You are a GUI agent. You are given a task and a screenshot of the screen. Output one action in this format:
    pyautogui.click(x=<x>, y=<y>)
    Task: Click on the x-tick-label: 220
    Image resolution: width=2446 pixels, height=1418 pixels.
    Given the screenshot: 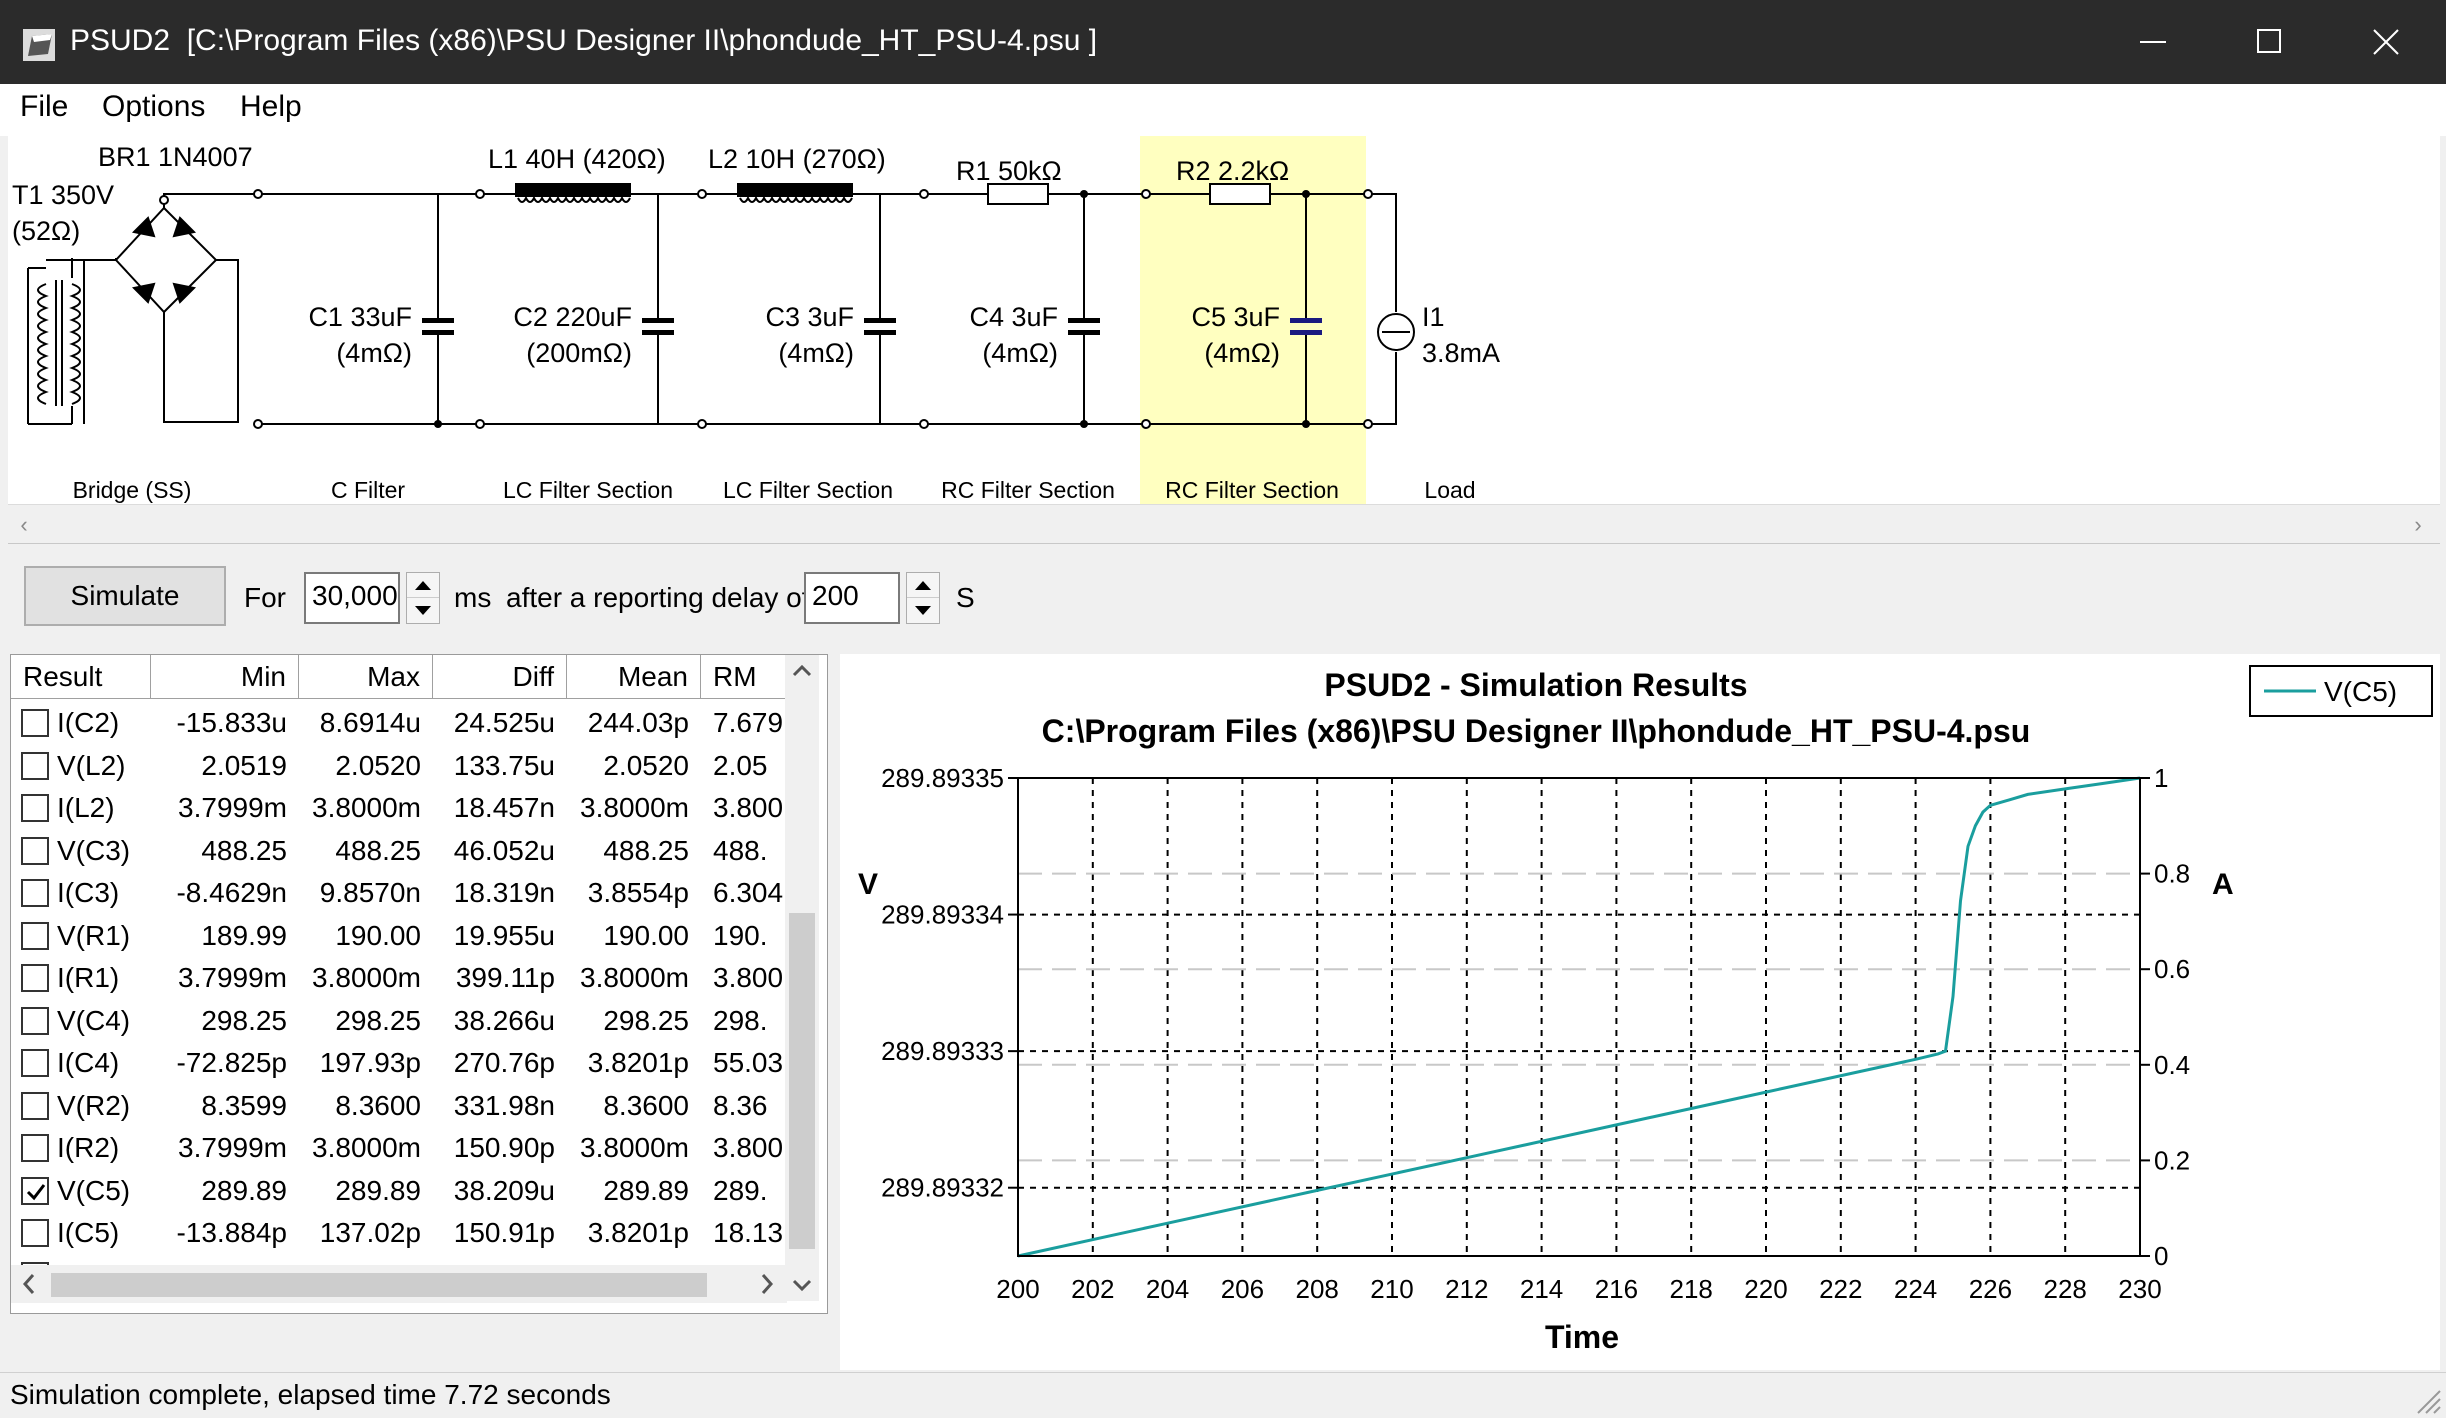 What is the action you would take?
    pyautogui.click(x=1765, y=1289)
    